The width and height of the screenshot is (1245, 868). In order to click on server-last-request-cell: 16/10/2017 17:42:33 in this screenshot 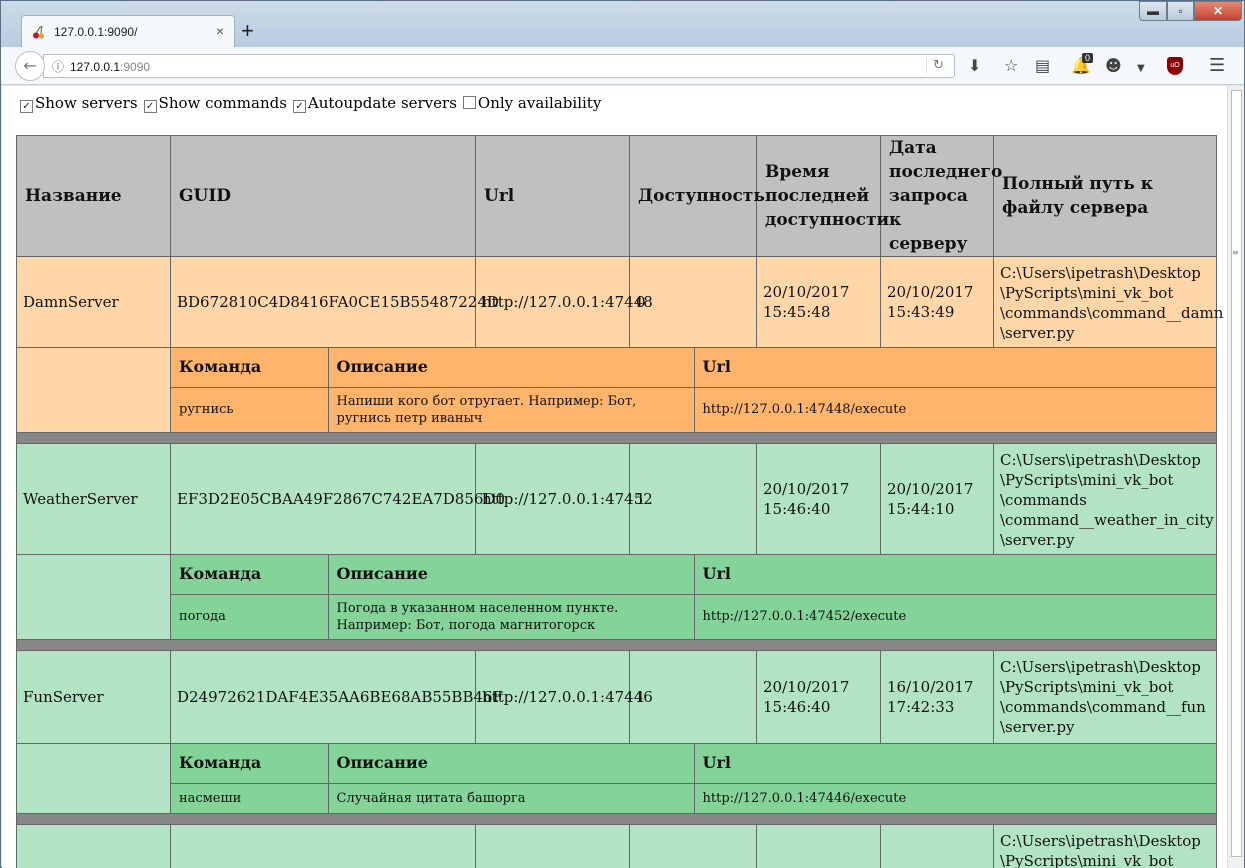, I will do `click(937, 697)`.